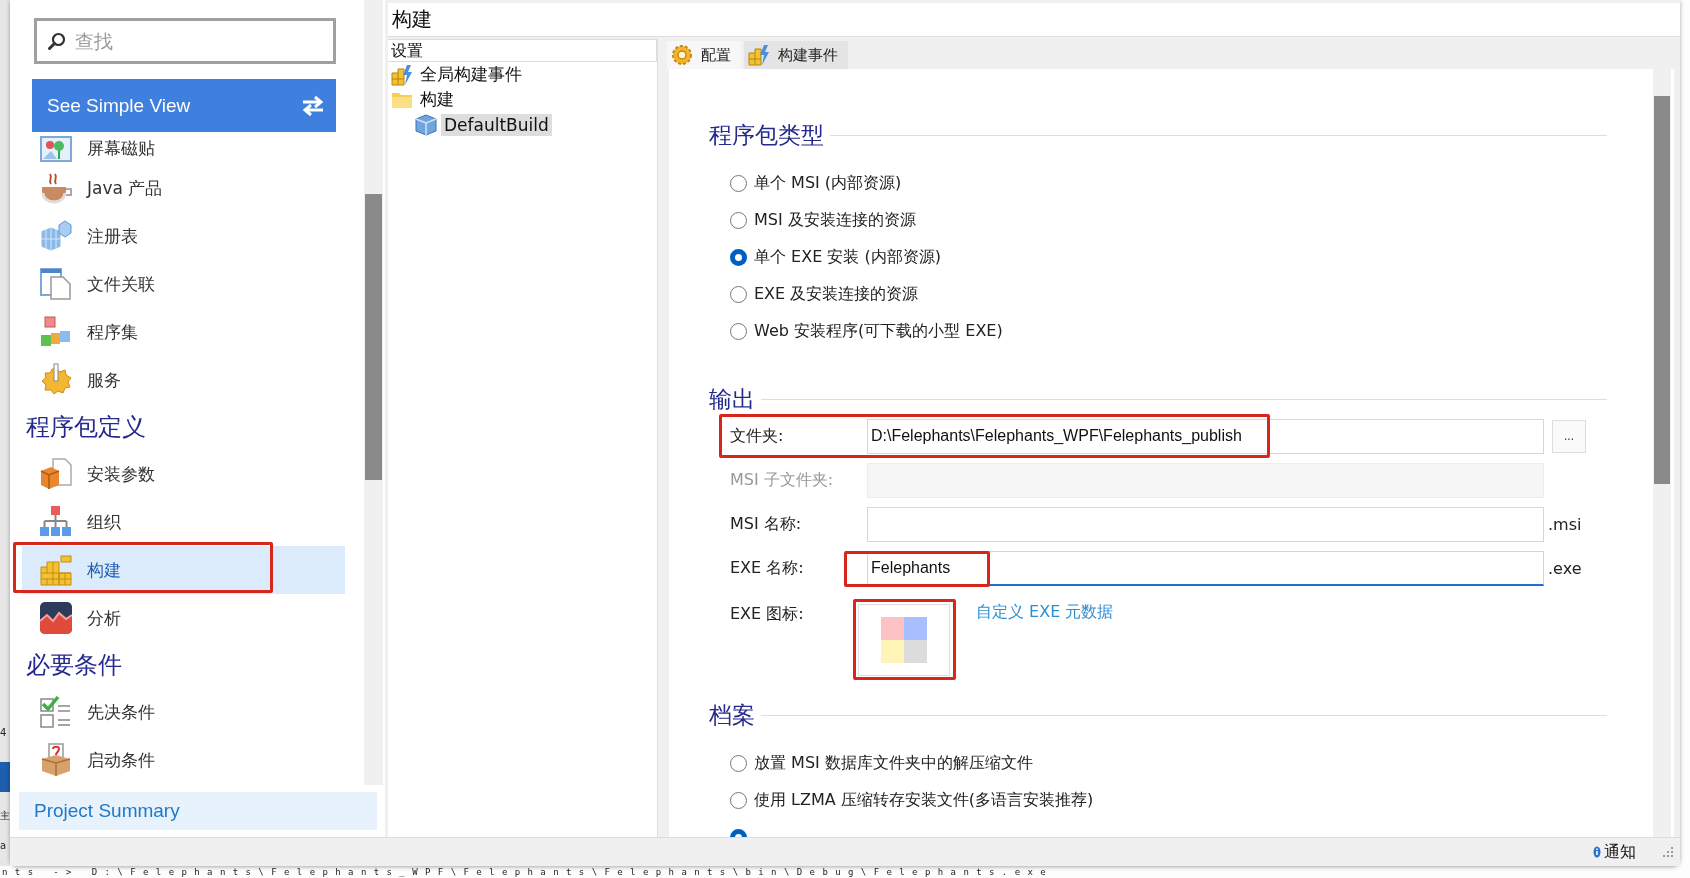 This screenshot has height=878, width=1690. Describe the element at coordinates (183, 522) in the screenshot. I see `sidebar-item: 组织` at that location.